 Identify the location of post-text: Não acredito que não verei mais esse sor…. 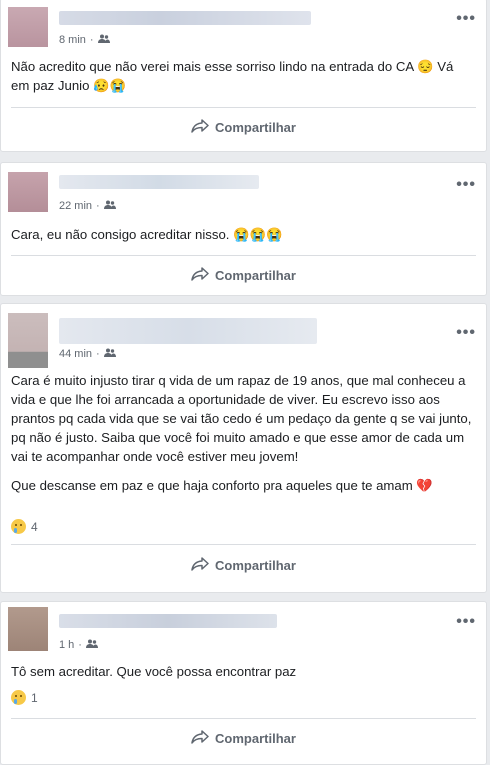
(242, 76).